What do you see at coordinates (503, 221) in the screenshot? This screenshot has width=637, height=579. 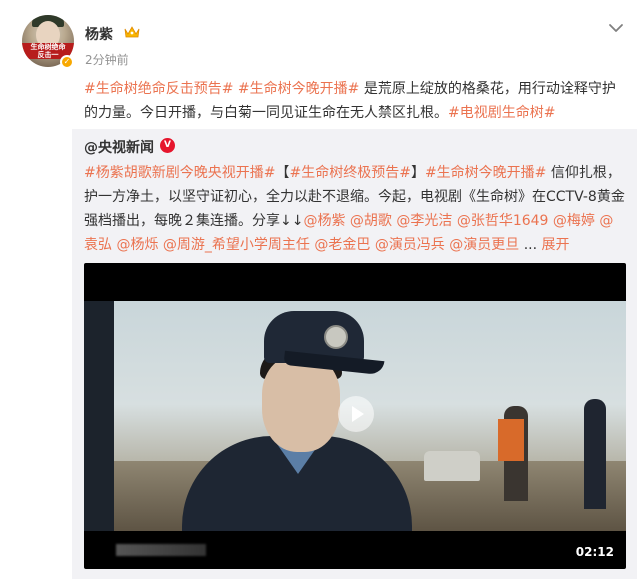 I see `mention-link: @张哲华1649` at bounding box center [503, 221].